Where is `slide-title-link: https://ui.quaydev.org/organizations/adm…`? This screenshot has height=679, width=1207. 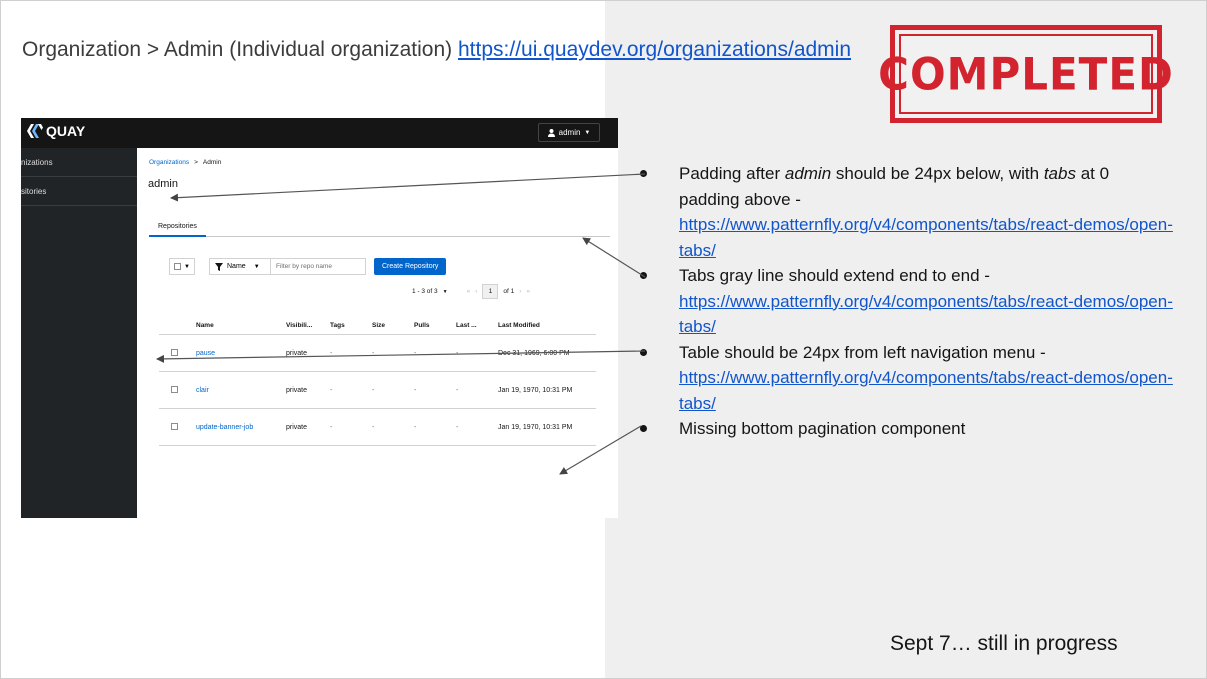
slide-title-link: https://ui.quaydev.org/organizations/adm… is located at coordinates (654, 49).